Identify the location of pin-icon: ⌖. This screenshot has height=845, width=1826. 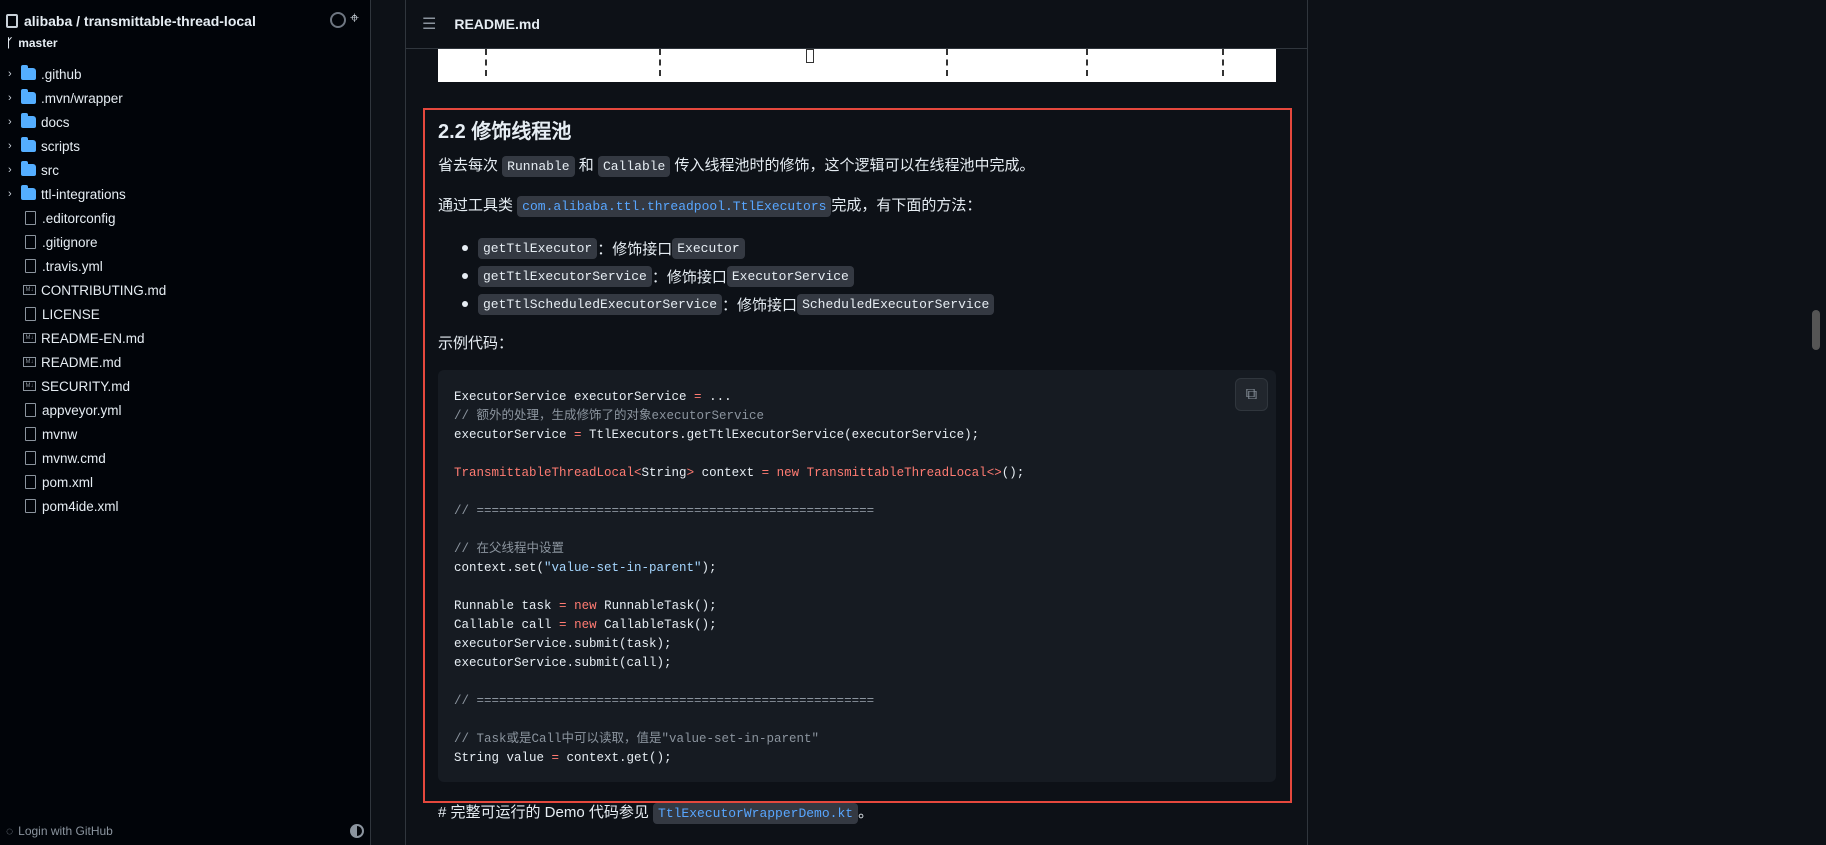
(354, 19).